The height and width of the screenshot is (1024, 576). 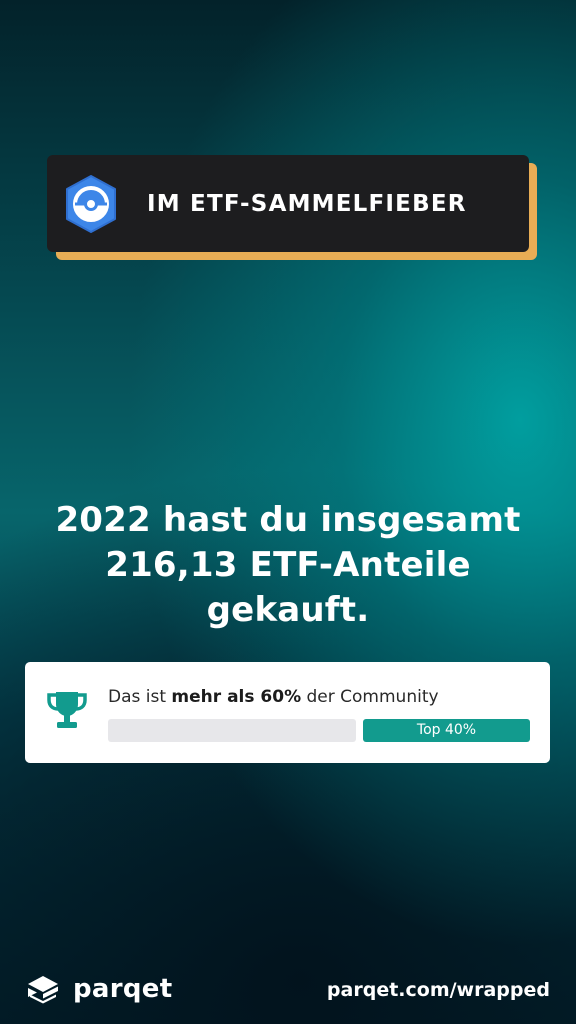 What do you see at coordinates (307, 203) in the screenshot?
I see `badge-title: IM ETF-SAMMELFIEBER` at bounding box center [307, 203].